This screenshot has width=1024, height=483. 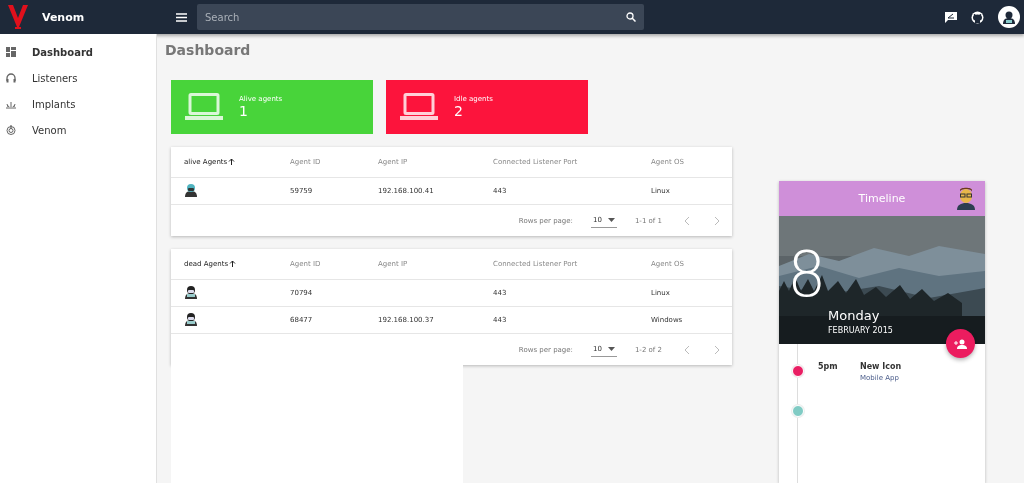 What do you see at coordinates (951, 17) in the screenshot?
I see `feedback-icon` at bounding box center [951, 17].